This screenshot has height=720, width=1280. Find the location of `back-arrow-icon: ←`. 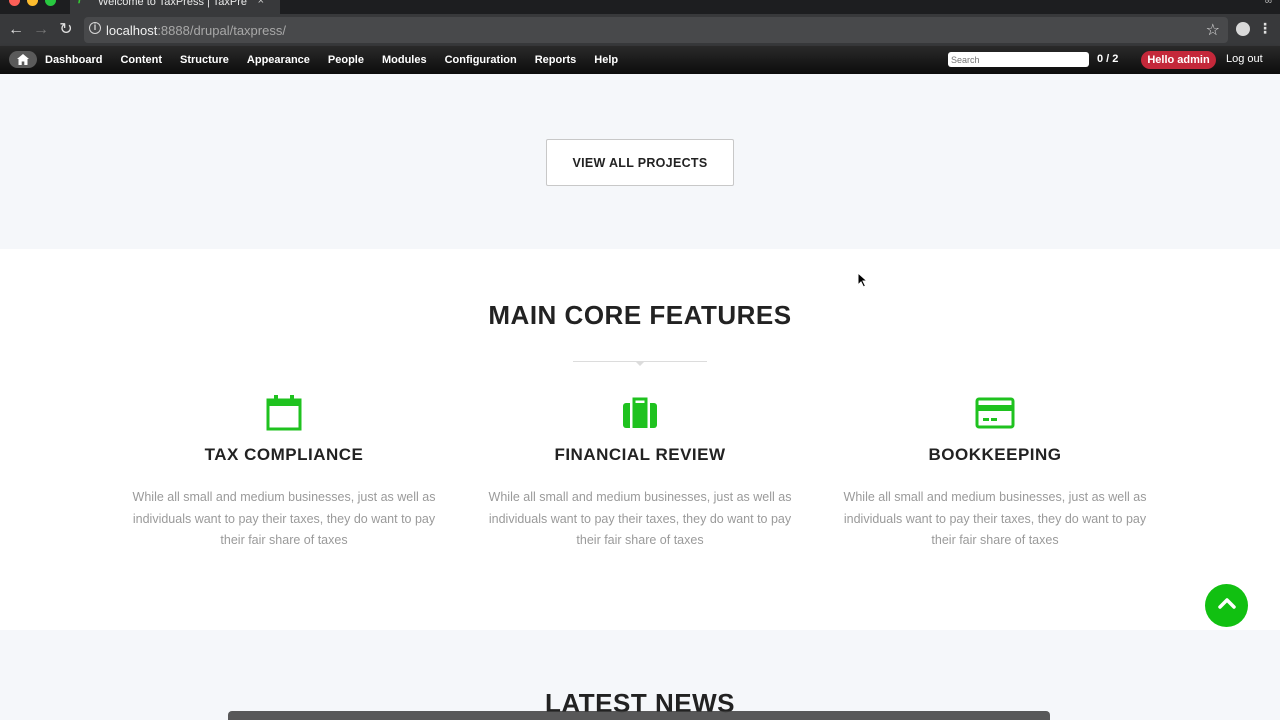

back-arrow-icon: ← is located at coordinates (16, 30).